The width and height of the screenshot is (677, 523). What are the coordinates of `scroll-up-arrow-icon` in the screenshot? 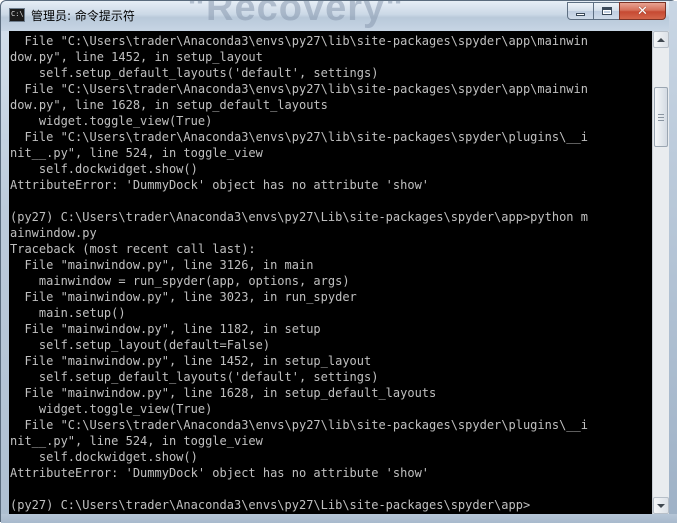 It's located at (661, 39).